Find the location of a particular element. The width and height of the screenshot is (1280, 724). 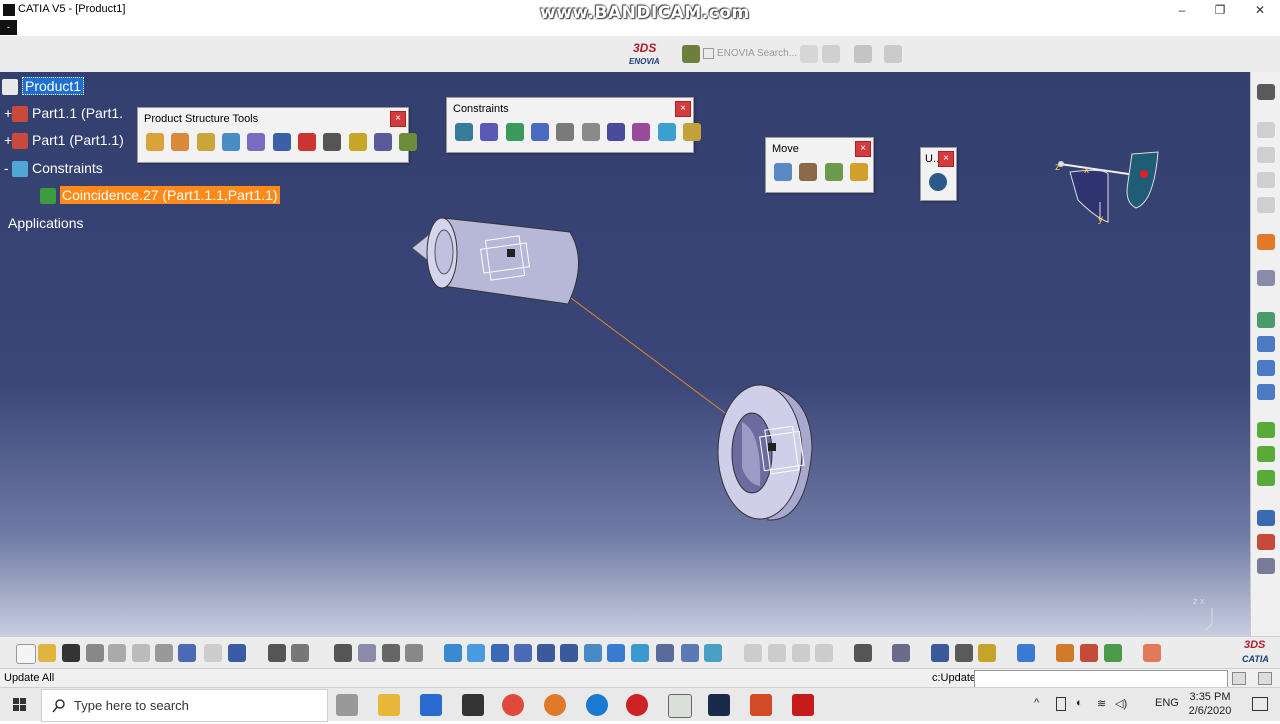

gear-icon is located at coordinates (1266, 92).